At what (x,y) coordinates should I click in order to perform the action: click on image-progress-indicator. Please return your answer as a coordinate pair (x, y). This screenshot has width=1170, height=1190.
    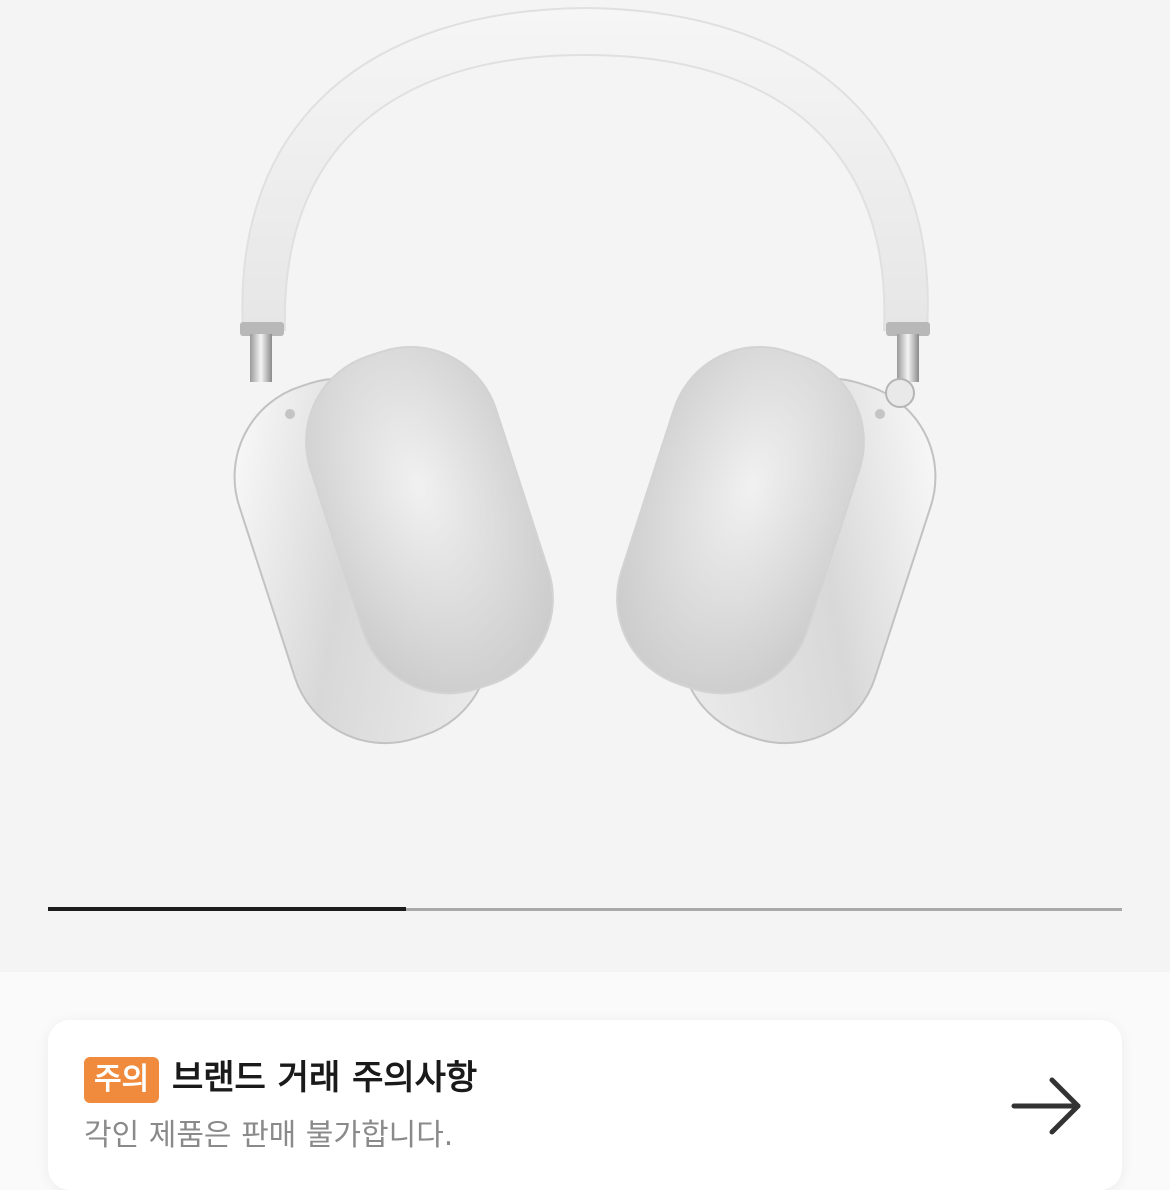
    Looking at the image, I should click on (227, 909).